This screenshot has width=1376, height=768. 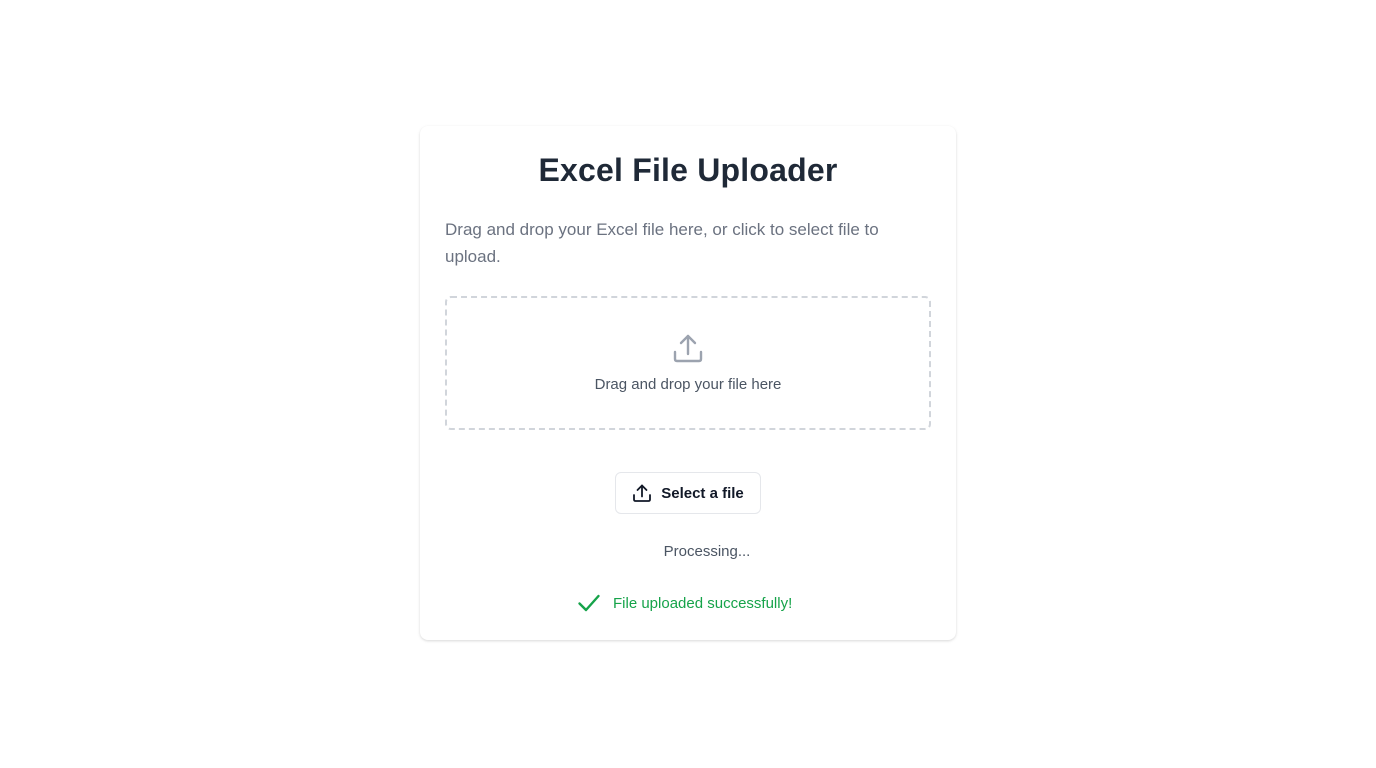 I want to click on select-file-button-label: Select a file, so click(x=702, y=493).